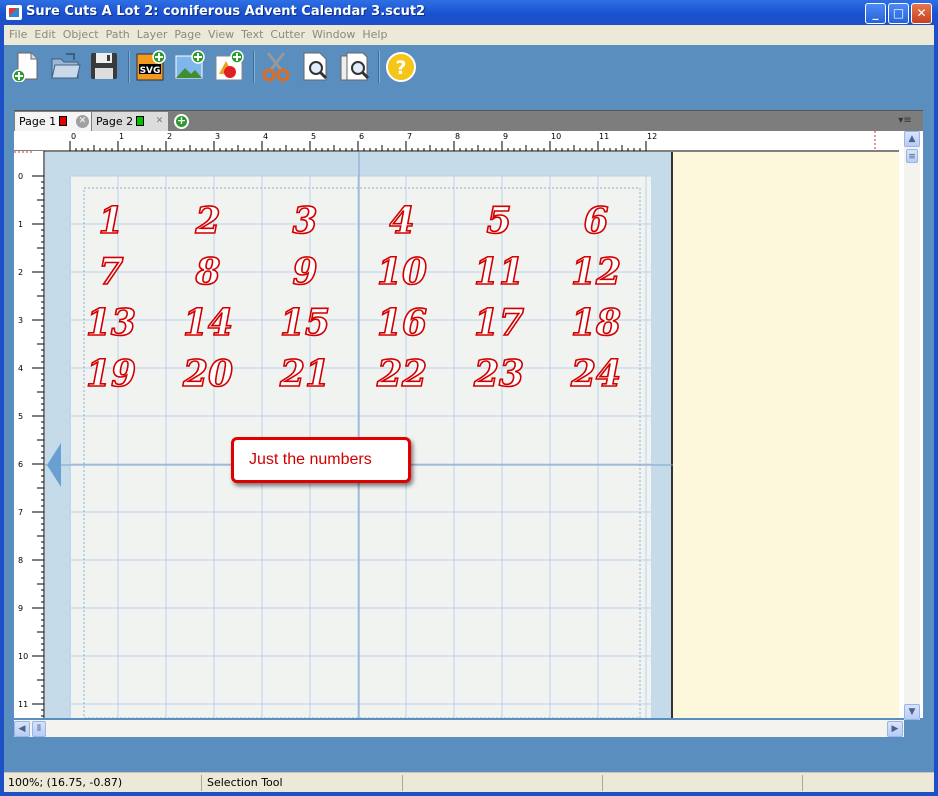  Describe the element at coordinates (38, 121) in the screenshot. I see `tab-label: Page 1` at that location.